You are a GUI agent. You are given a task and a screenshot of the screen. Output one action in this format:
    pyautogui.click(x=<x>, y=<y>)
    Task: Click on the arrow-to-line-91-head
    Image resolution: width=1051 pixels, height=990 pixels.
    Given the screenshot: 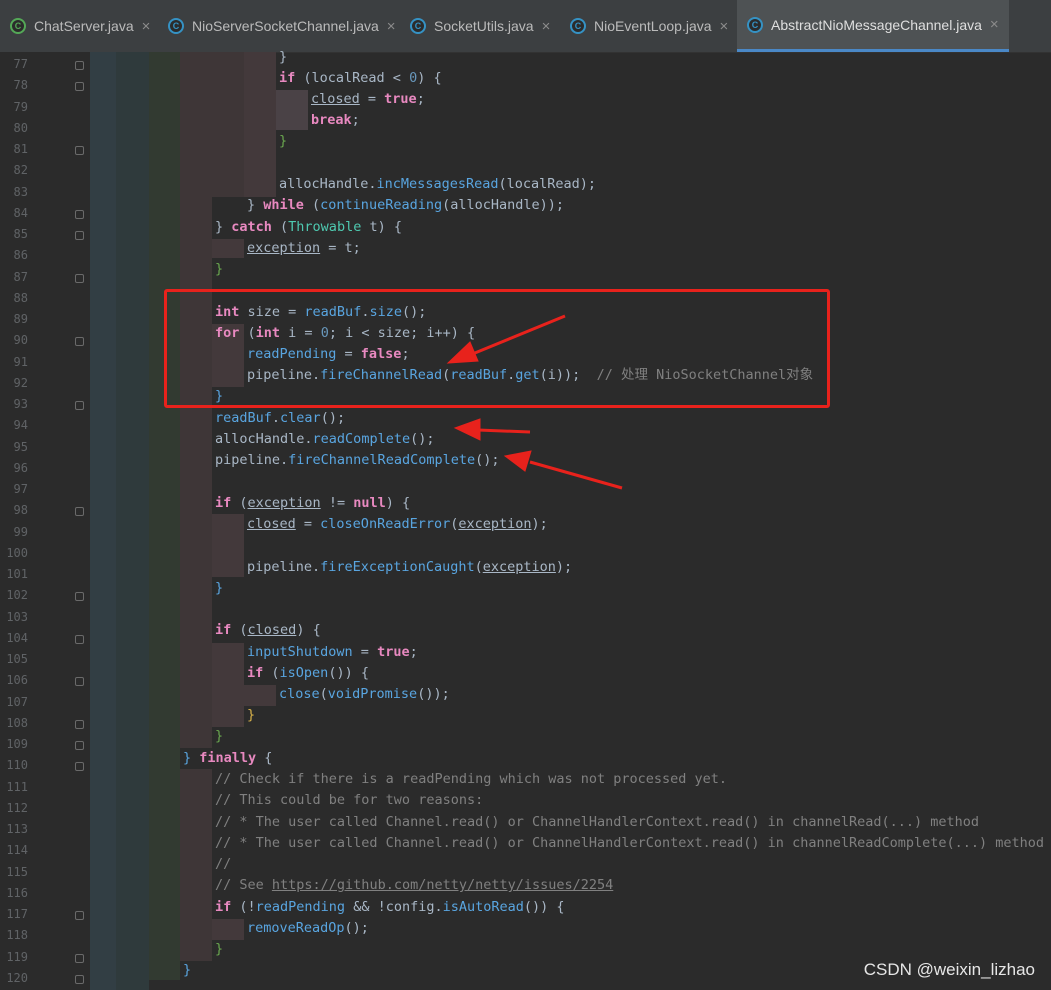 What is the action you would take?
    pyautogui.click(x=462, y=352)
    